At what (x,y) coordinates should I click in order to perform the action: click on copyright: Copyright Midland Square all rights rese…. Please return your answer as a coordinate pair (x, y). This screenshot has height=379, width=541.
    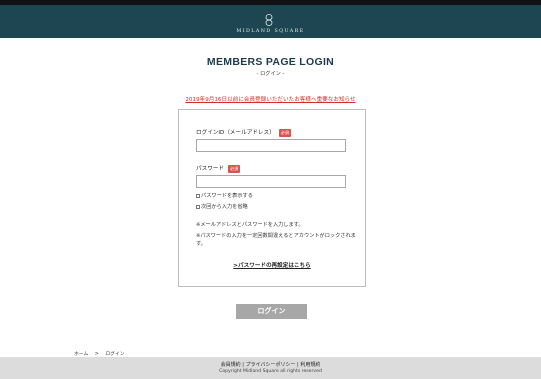
    Looking at the image, I should click on (270, 371).